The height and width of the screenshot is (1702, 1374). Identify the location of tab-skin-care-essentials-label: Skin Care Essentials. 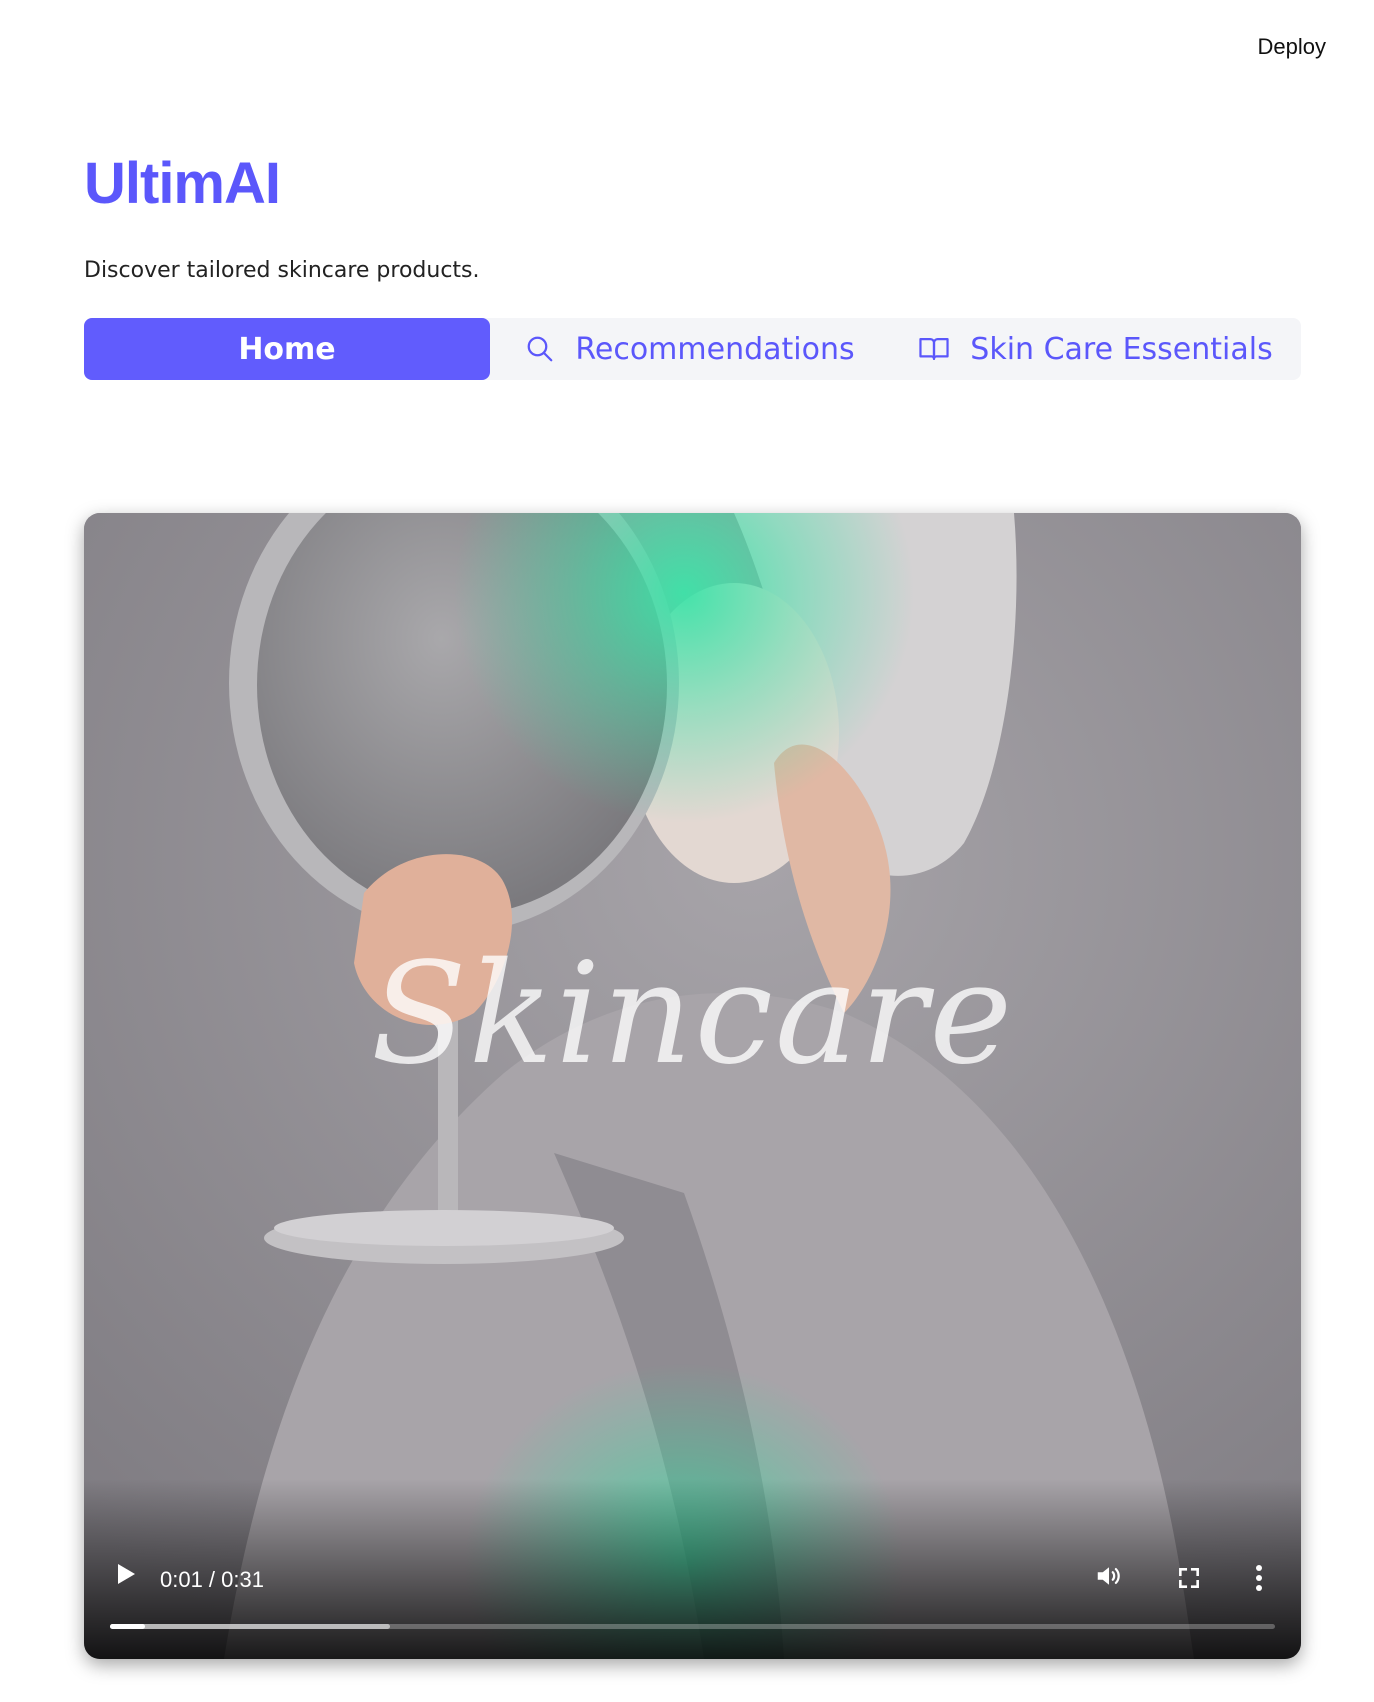
(1121, 349).